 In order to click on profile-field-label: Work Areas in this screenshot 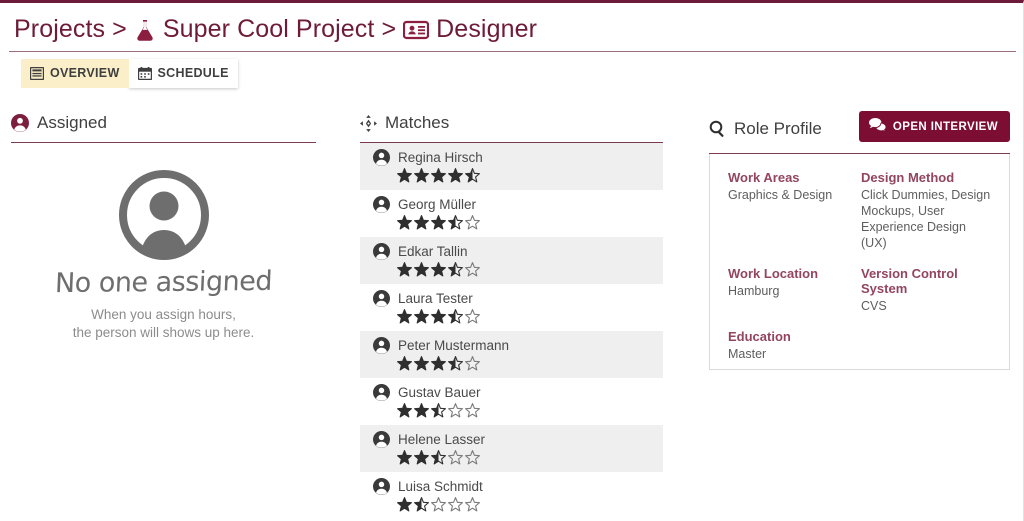, I will do `click(764, 177)`.